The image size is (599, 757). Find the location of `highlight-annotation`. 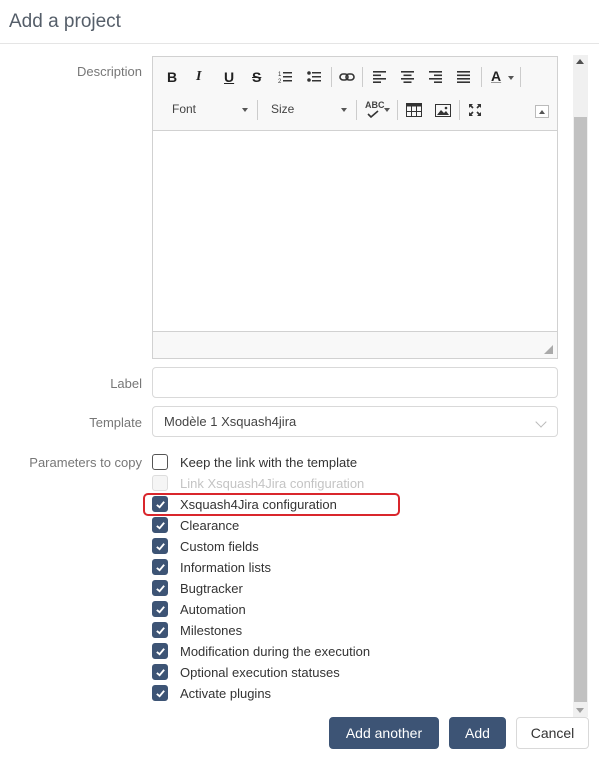

highlight-annotation is located at coordinates (271, 504).